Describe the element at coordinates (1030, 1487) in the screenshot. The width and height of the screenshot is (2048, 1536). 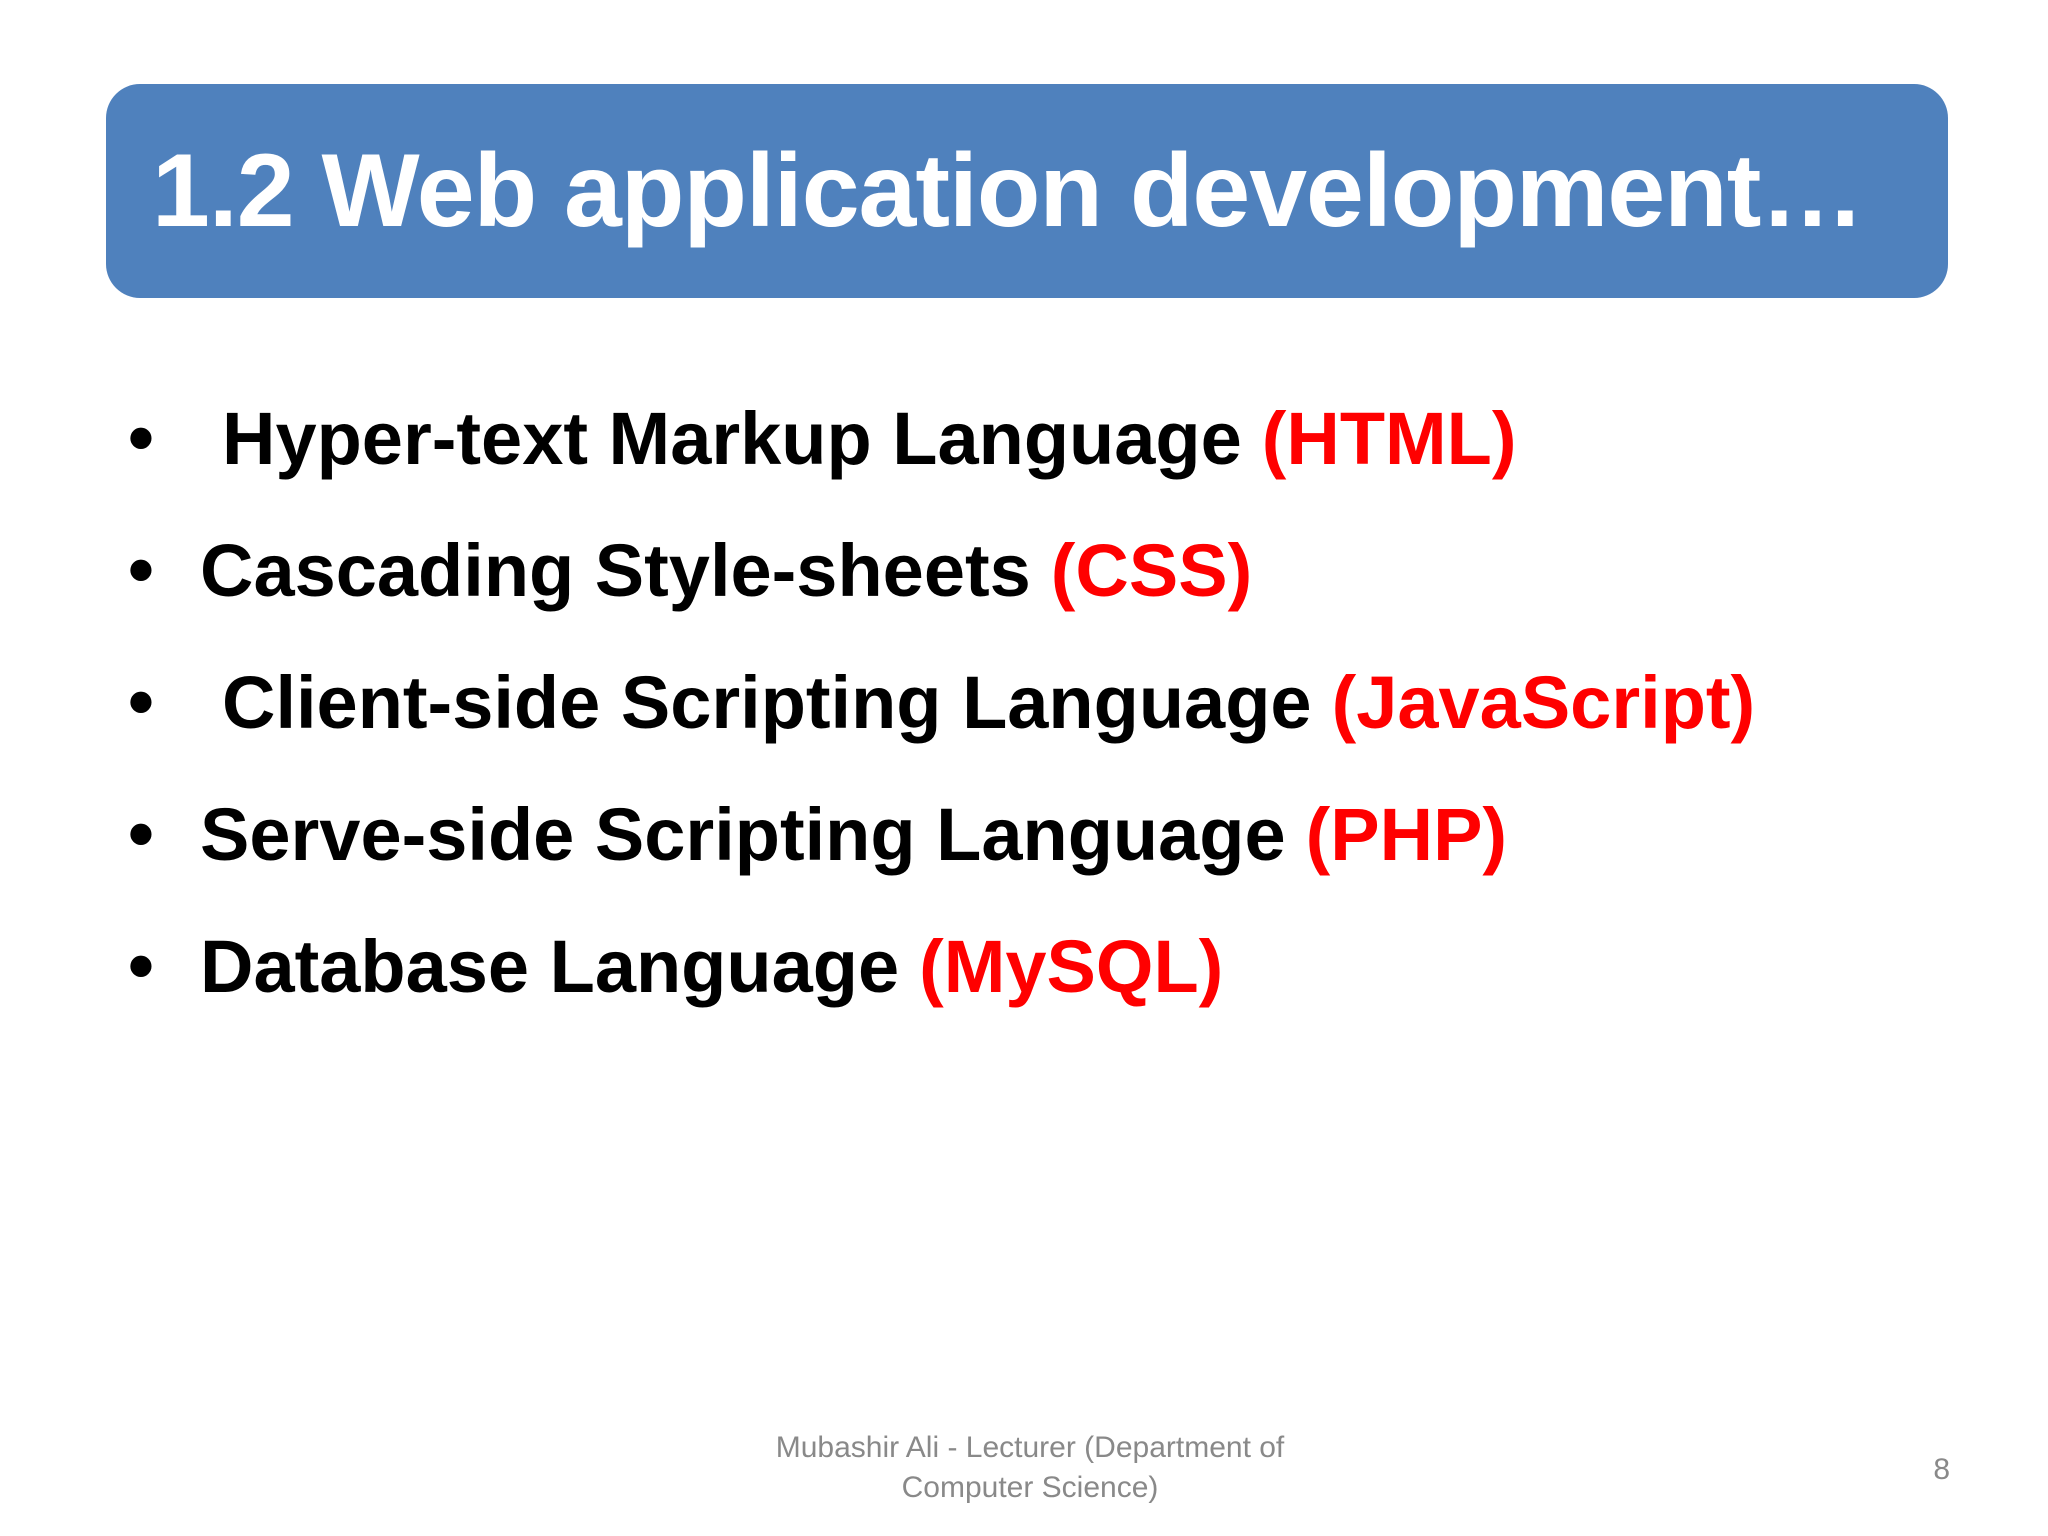
I see `footer-line: Computer Science)` at that location.